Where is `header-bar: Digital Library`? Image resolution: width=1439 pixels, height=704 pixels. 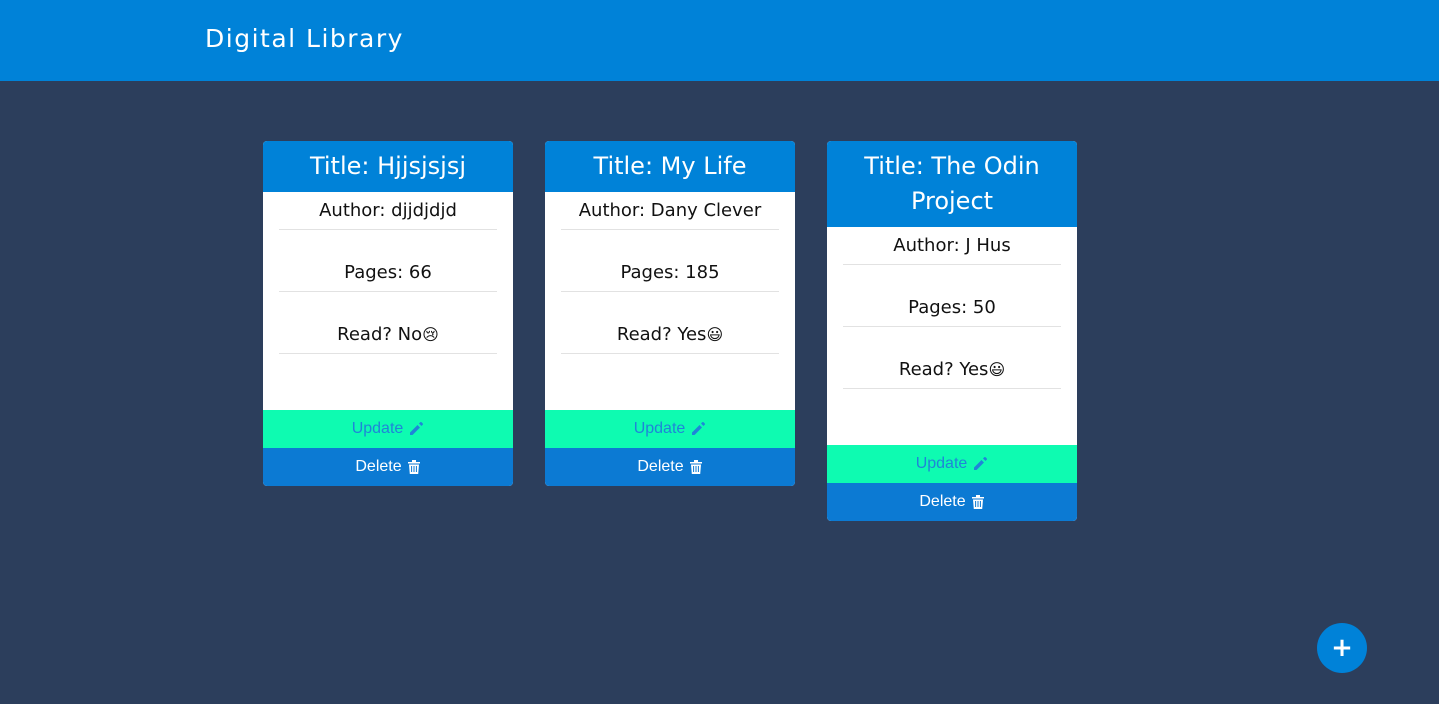
header-bar: Digital Library is located at coordinates (719, 40).